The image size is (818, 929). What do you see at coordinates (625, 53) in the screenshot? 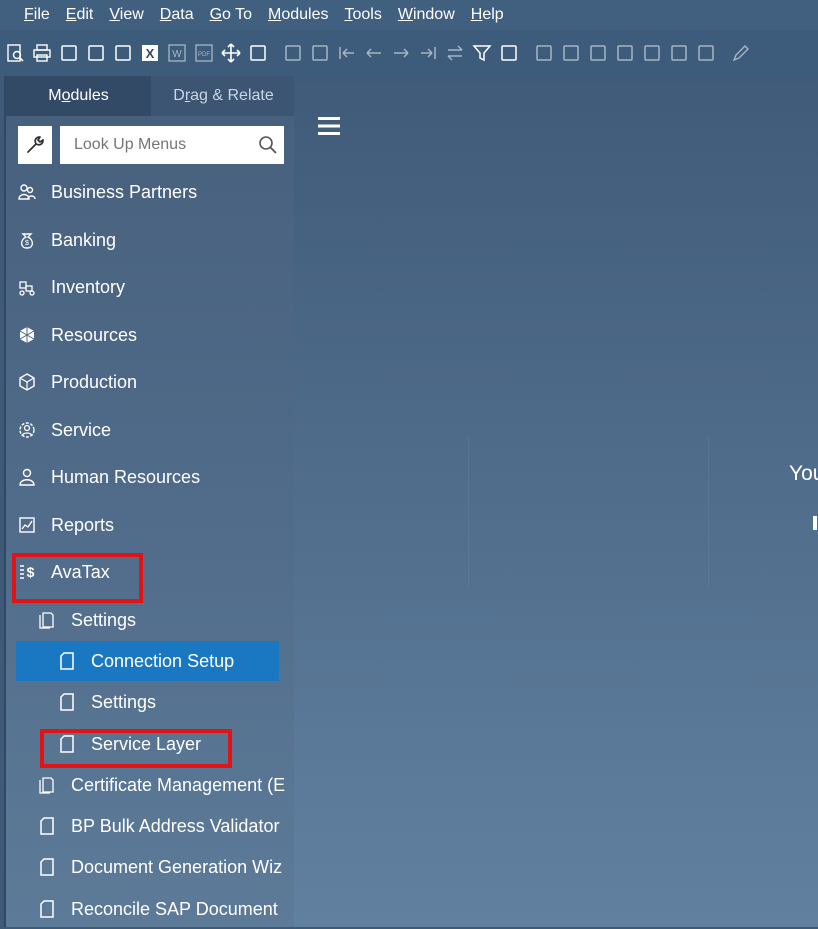
I see `payment-means-icon` at bounding box center [625, 53].